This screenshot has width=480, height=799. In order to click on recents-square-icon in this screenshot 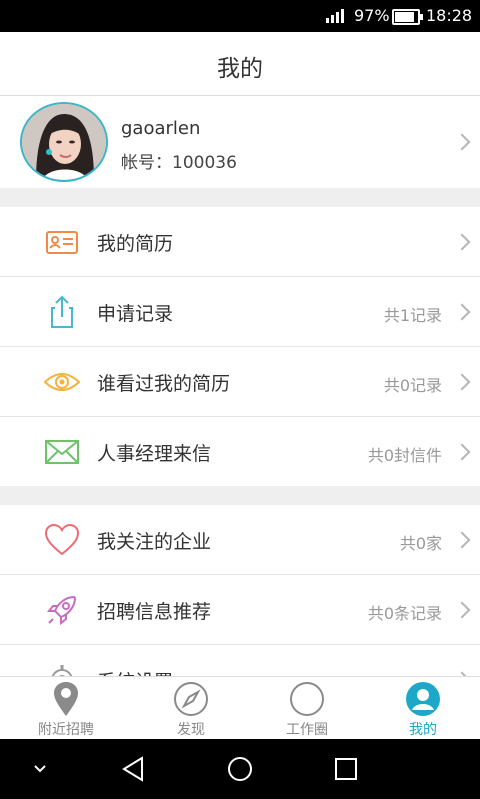, I will do `click(346, 769)`.